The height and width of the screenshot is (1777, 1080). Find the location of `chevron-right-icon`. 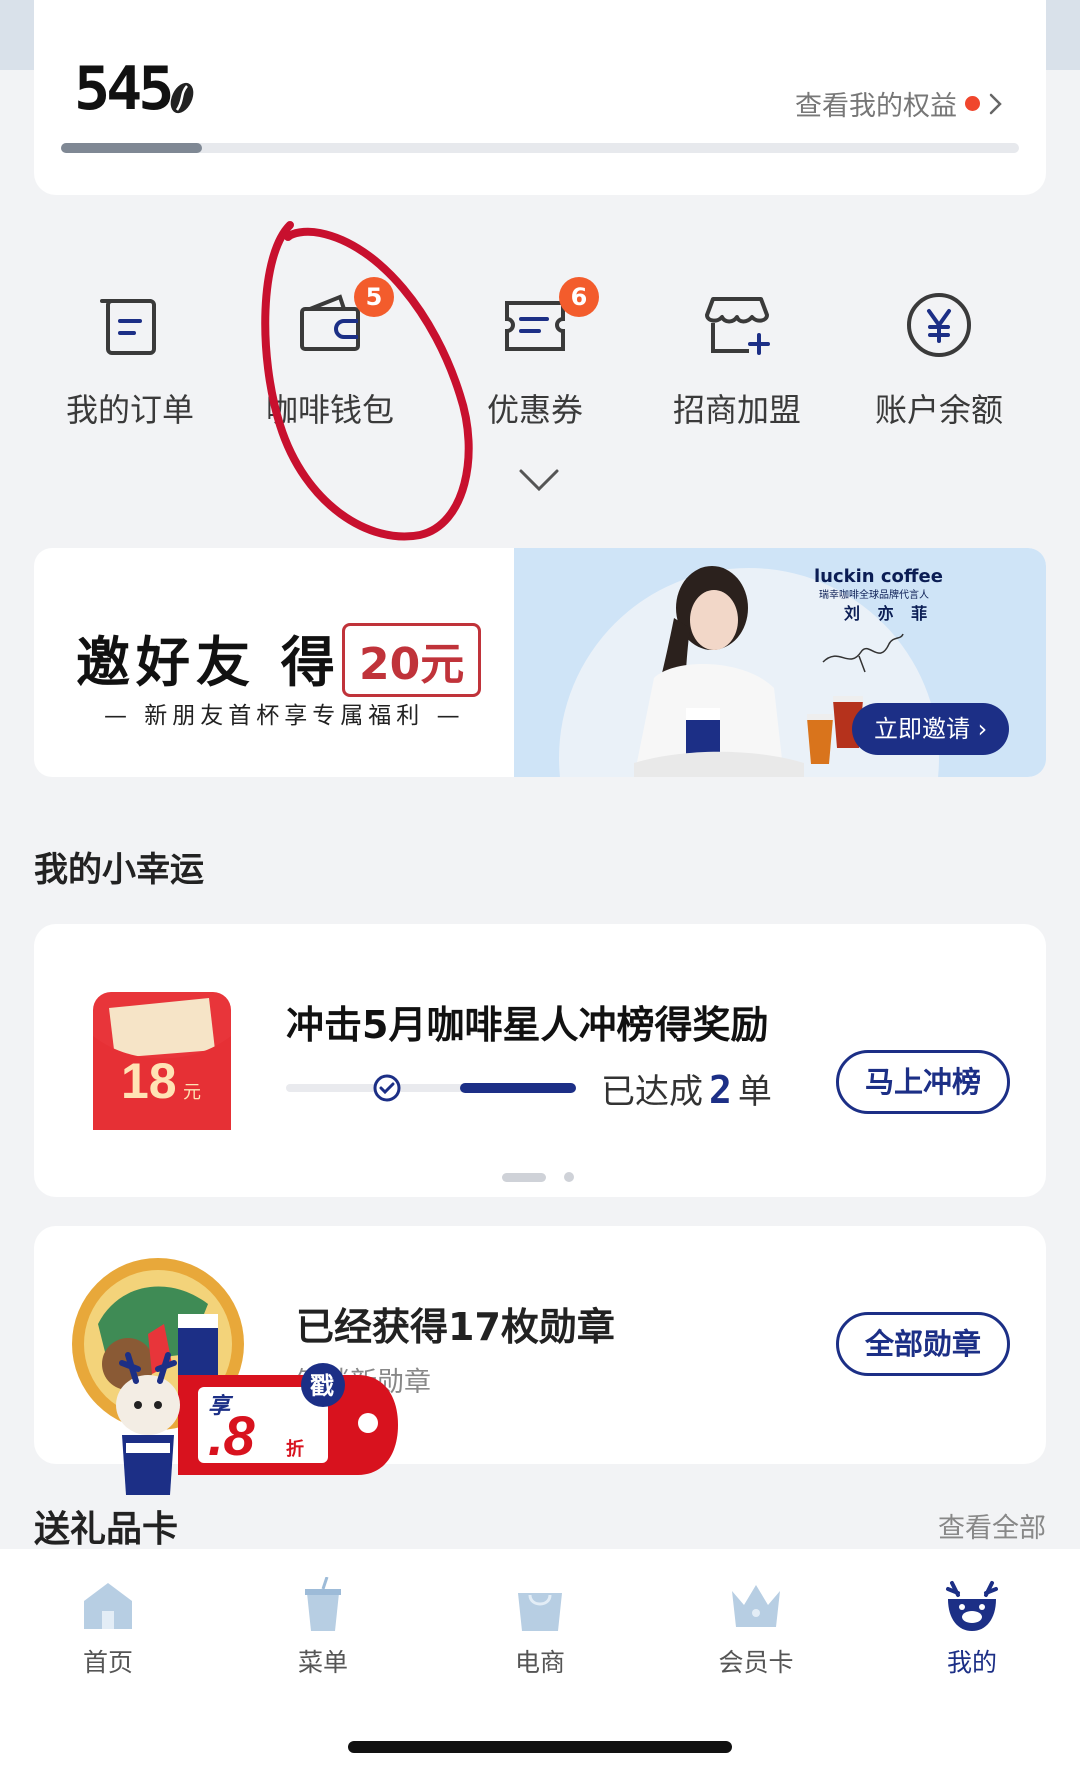

chevron-right-icon is located at coordinates (995, 103).